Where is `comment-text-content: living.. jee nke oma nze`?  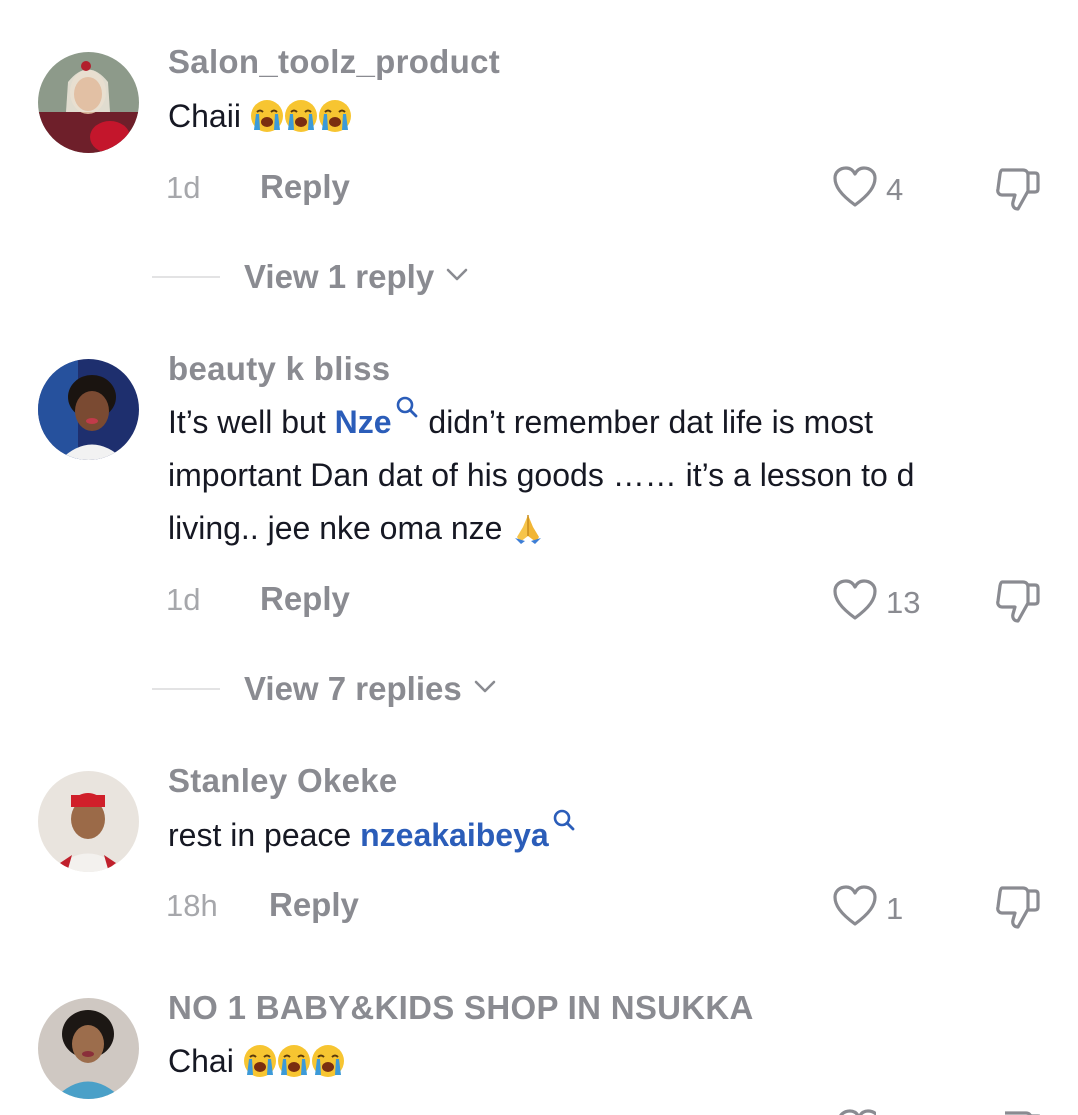
comment-text-content: living.. jee nke oma nze is located at coordinates (335, 528).